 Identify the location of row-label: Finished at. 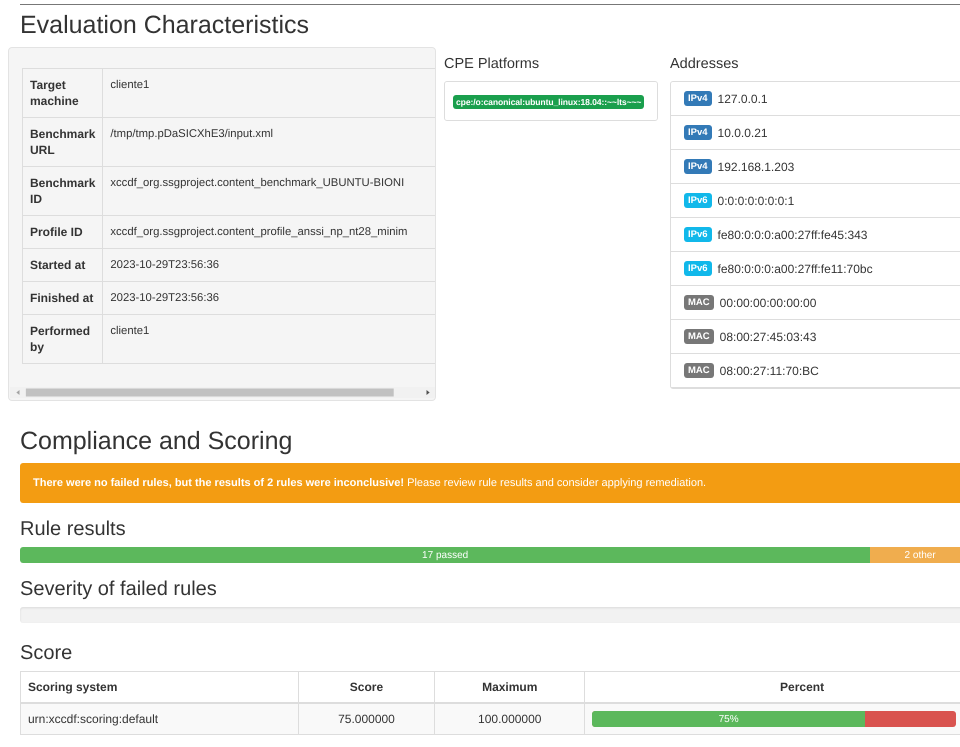
(62, 298).